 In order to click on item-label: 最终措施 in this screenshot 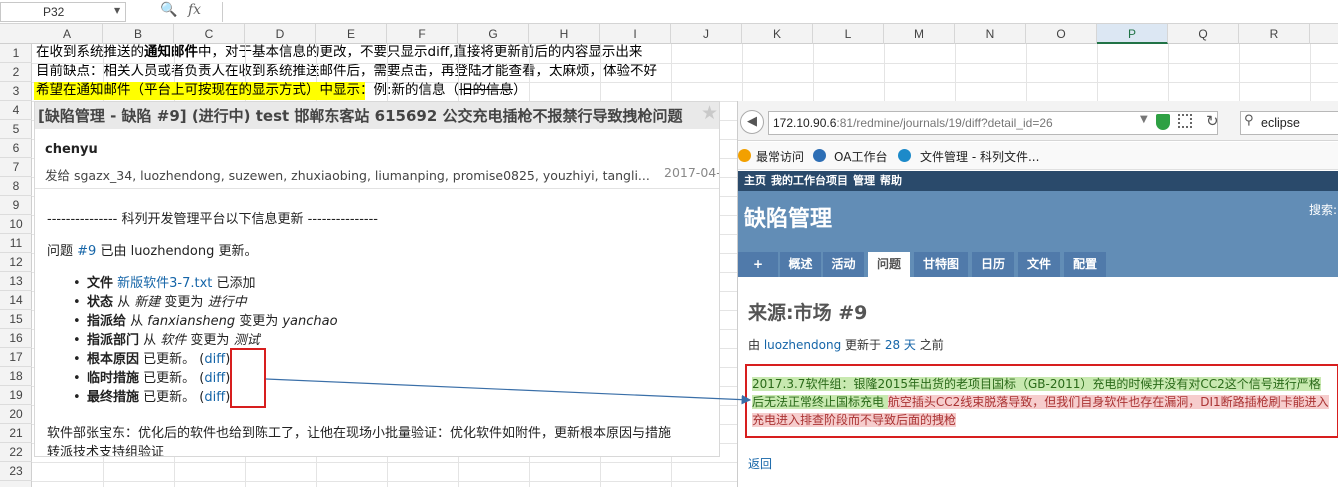, I will do `click(113, 397)`.